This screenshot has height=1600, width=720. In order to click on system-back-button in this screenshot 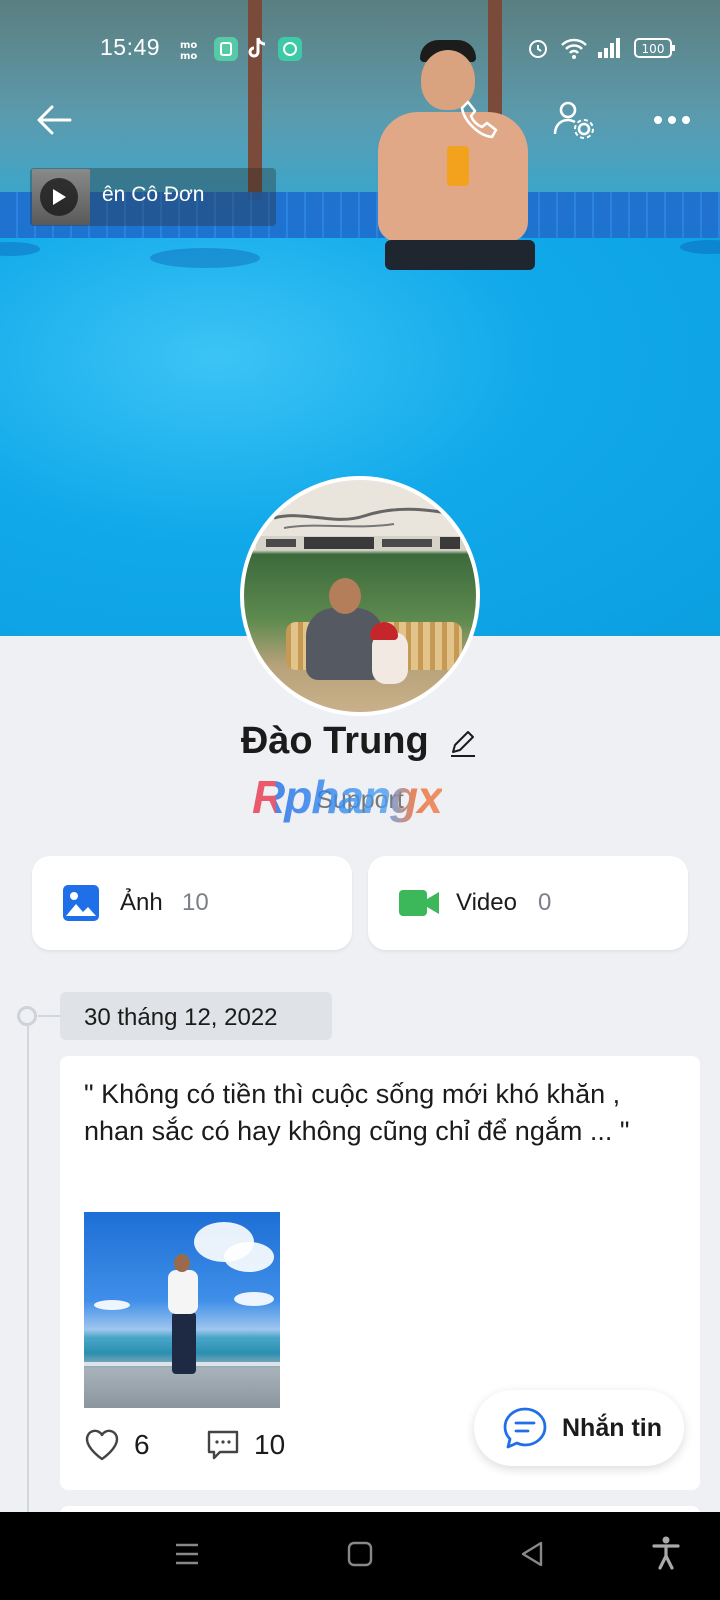, I will do `click(532, 1556)`.